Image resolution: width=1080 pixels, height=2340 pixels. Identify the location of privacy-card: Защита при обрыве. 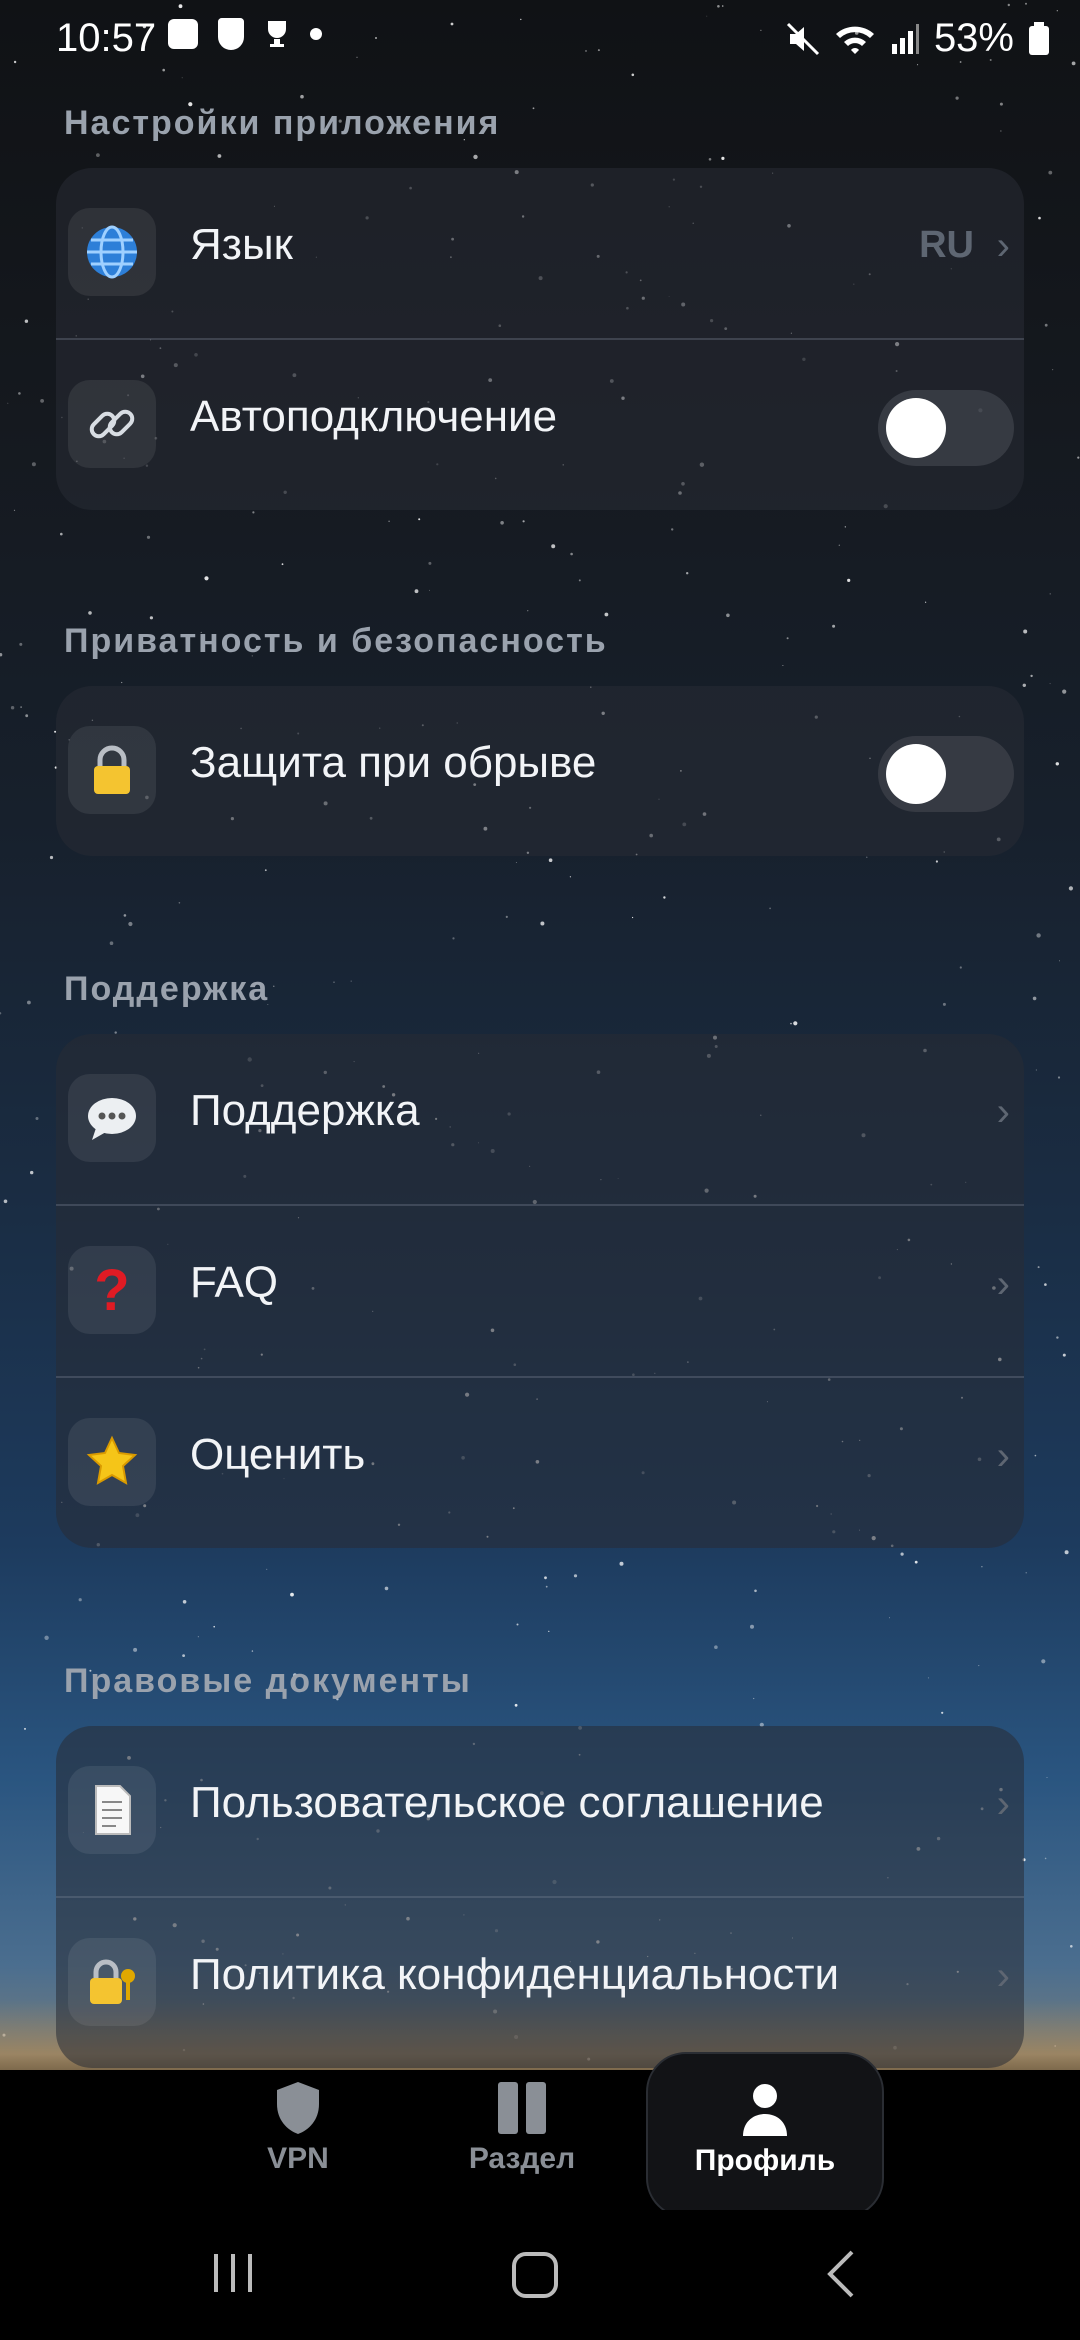
(540, 771).